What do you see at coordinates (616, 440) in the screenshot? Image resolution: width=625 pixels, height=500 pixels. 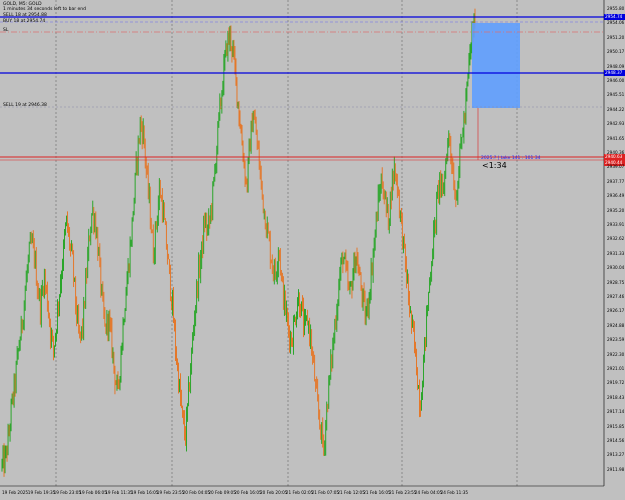 I see `price-axis-label: 2914.56` at bounding box center [616, 440].